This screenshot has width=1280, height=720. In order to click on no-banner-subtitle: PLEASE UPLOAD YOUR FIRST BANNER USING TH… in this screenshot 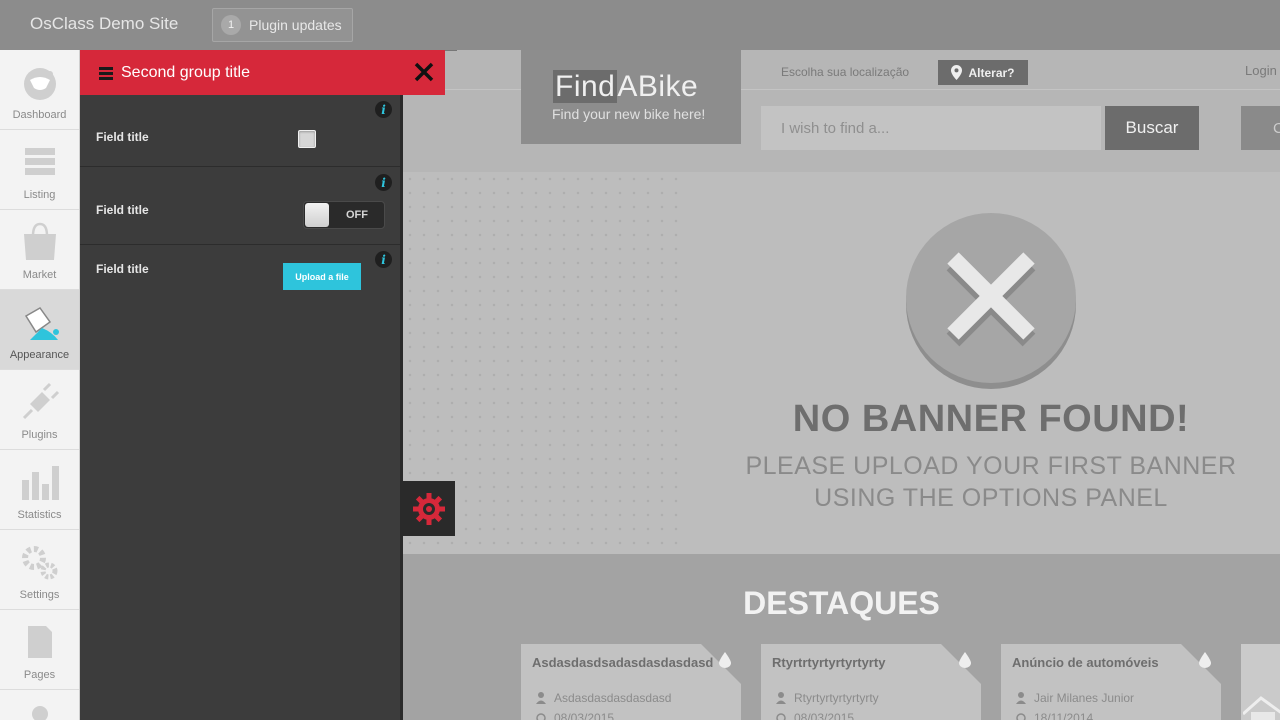, I will do `click(991, 482)`.